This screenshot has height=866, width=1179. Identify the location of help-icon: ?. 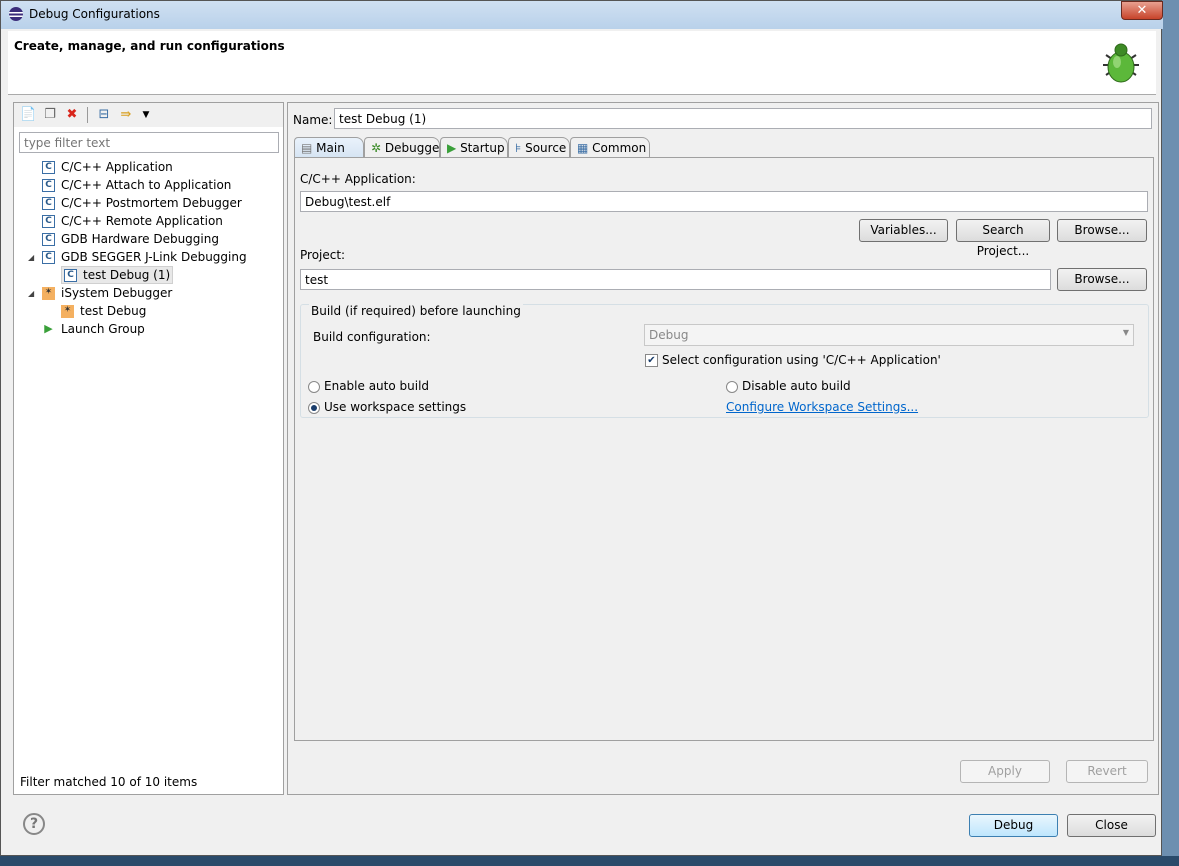
(34, 824).